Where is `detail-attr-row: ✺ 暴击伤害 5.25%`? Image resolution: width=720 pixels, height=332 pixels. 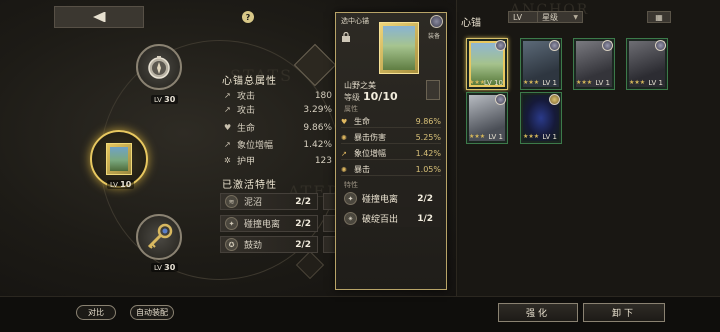 detail-attr-row: ✺ 暴击伤害 5.25% is located at coordinates (391, 138).